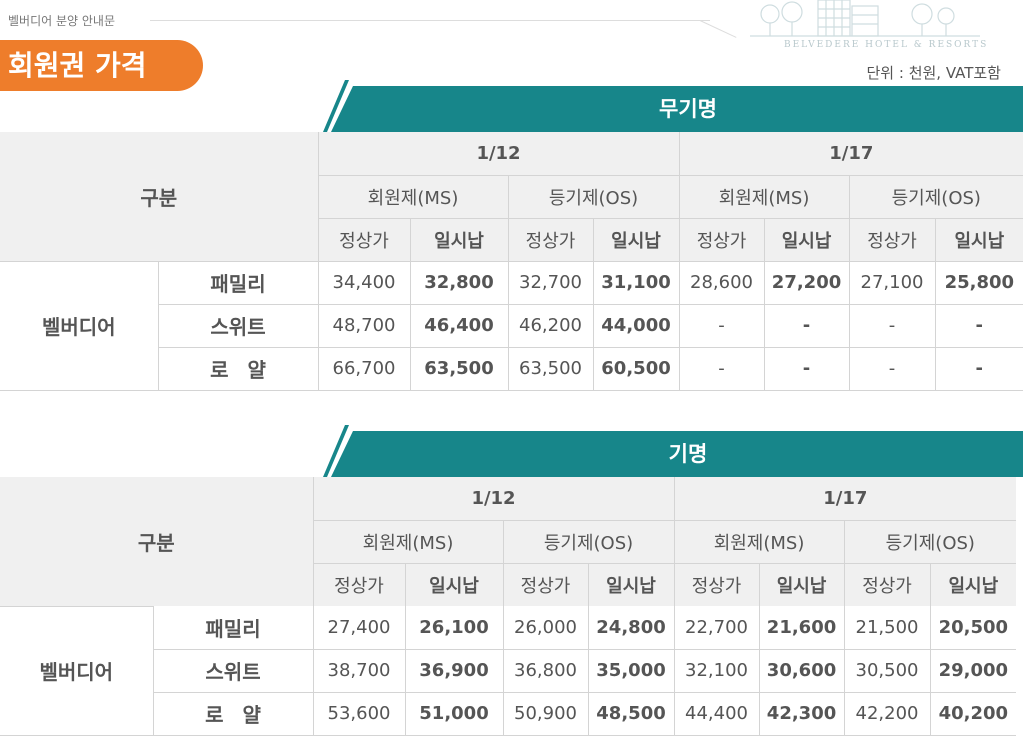  What do you see at coordinates (631, 713) in the screenshot?
I see `price-cell: 48,500` at bounding box center [631, 713].